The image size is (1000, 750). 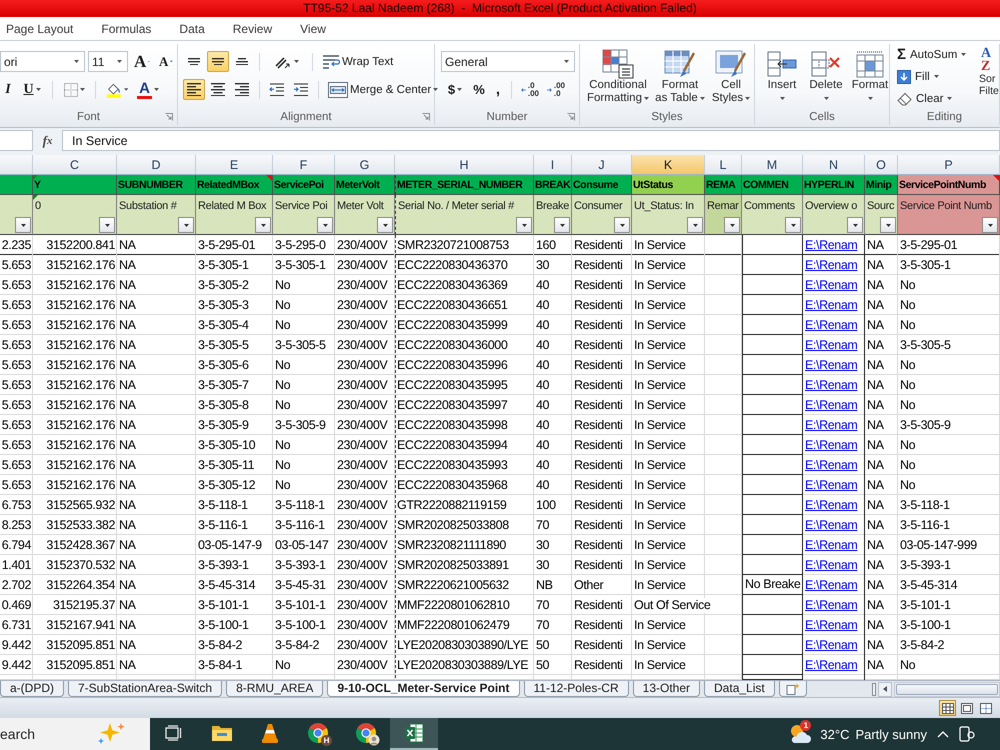 I want to click on font-name-field: ori, so click(x=42, y=61).